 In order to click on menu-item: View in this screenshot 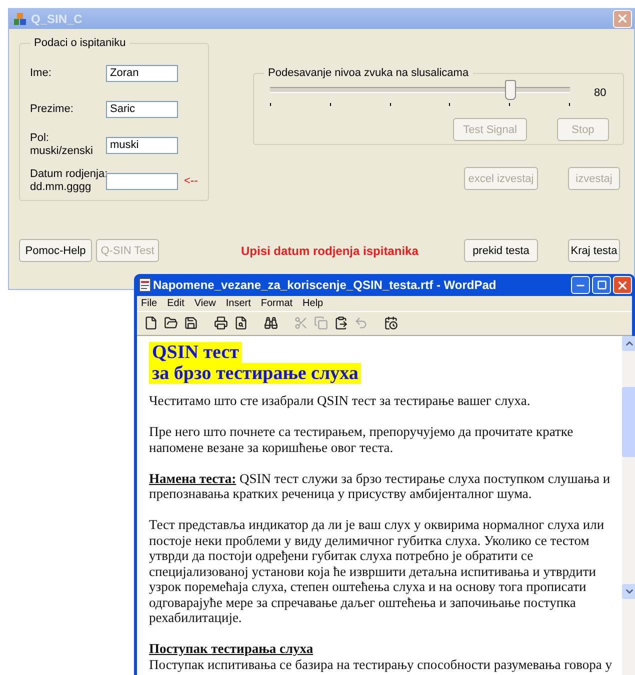, I will do `click(205, 303)`.